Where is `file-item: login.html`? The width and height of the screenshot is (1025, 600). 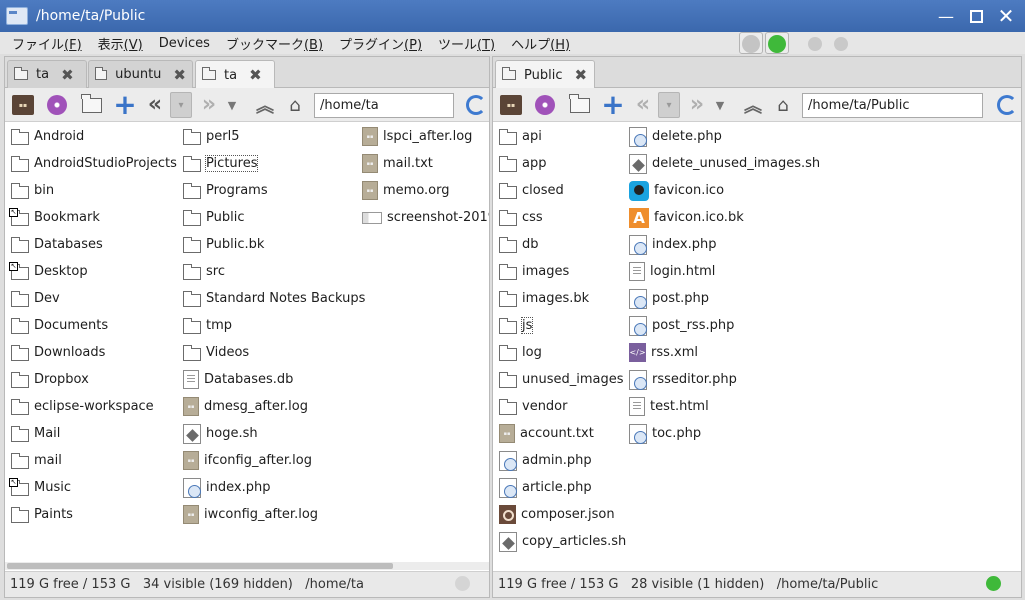 file-item: login.html is located at coordinates (724, 271).